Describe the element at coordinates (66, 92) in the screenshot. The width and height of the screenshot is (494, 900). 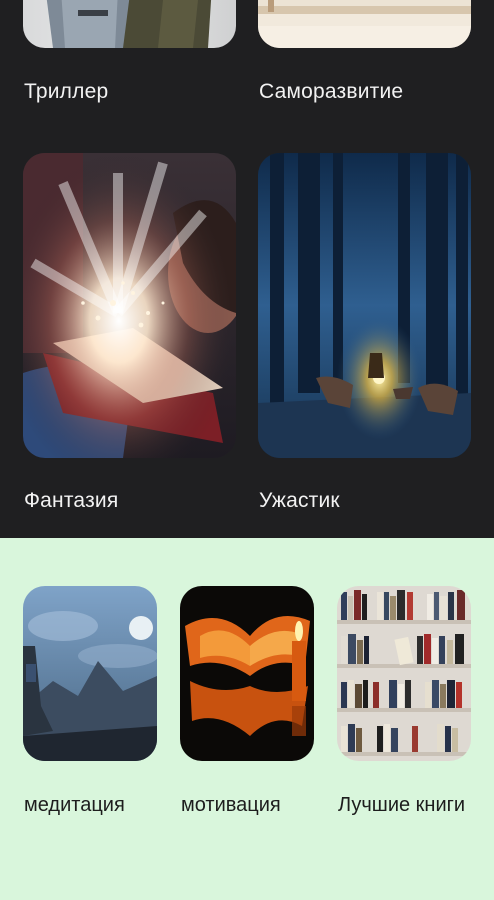
I see `category-label-thriller: Триллер` at that location.